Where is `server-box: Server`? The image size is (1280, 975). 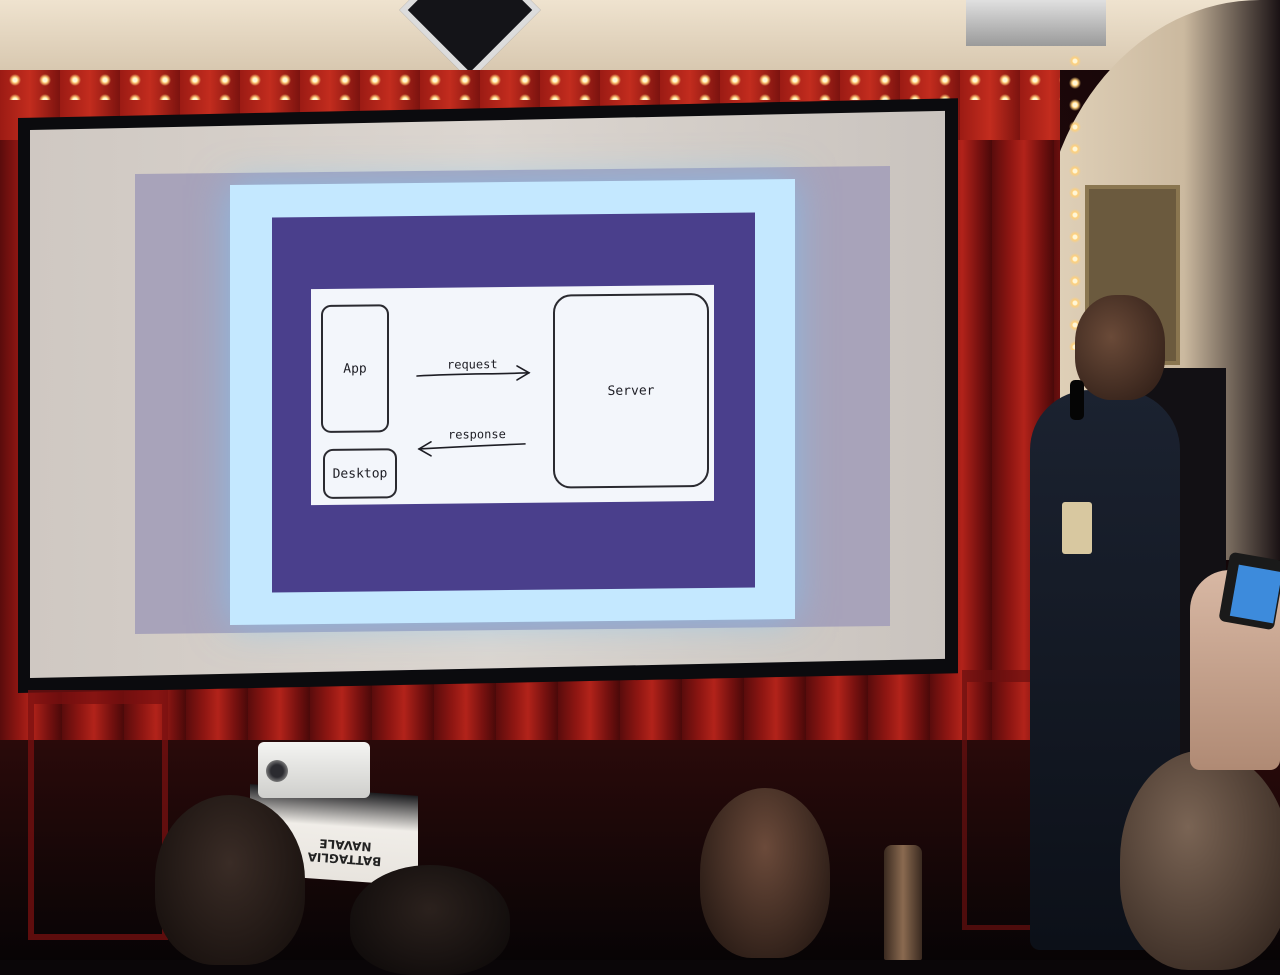 server-box: Server is located at coordinates (631, 390).